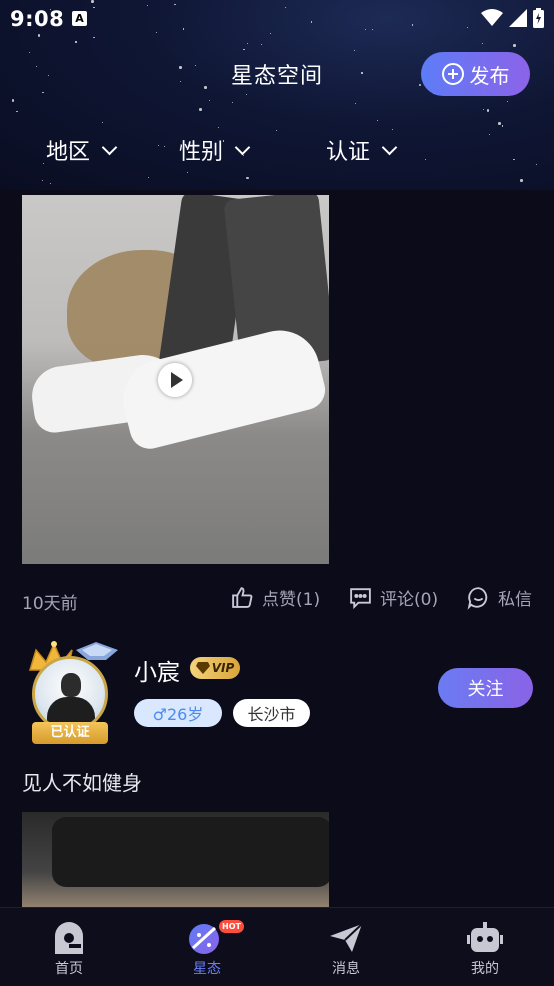  I want to click on tab-messages: 消息, so click(346, 947).